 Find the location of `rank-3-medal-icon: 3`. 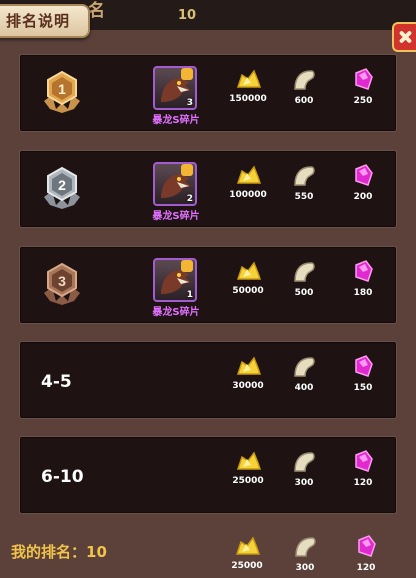

rank-3-medal-icon: 3 is located at coordinates (62, 283).